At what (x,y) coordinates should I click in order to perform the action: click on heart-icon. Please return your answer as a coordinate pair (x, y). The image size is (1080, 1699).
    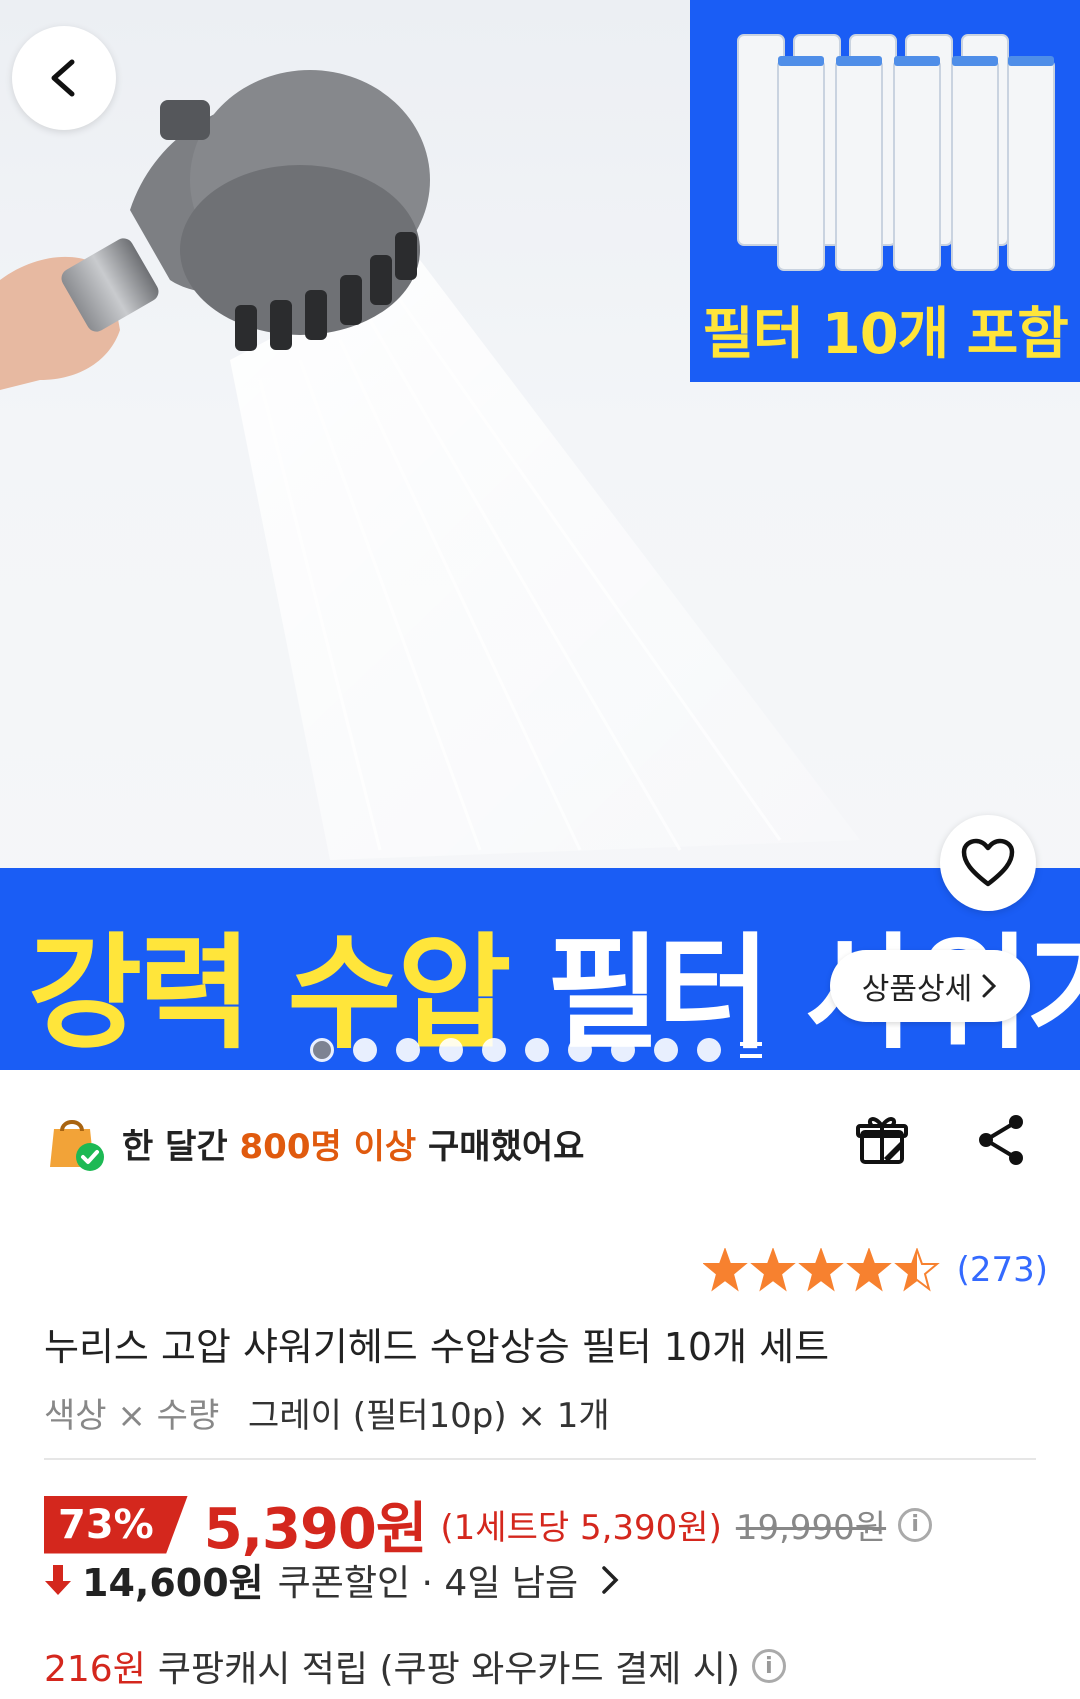
    Looking at the image, I should click on (988, 862).